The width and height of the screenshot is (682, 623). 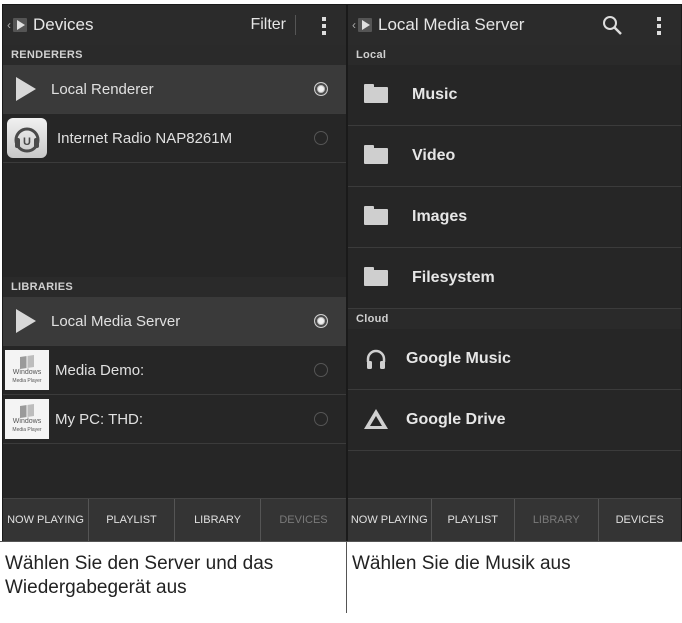 I want to click on search-icon, so click(x=612, y=25).